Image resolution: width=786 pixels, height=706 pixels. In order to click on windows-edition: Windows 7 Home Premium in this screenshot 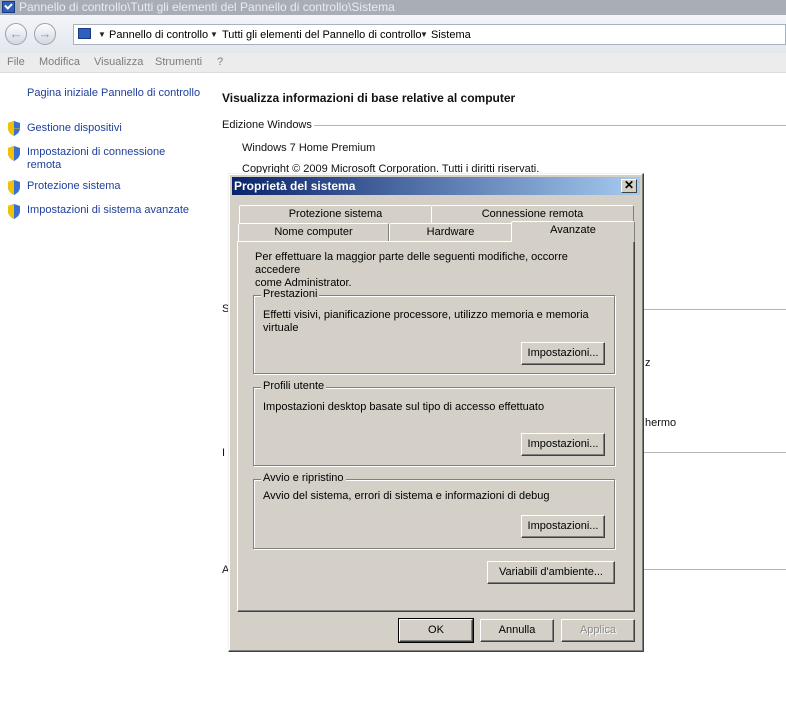, I will do `click(309, 148)`.